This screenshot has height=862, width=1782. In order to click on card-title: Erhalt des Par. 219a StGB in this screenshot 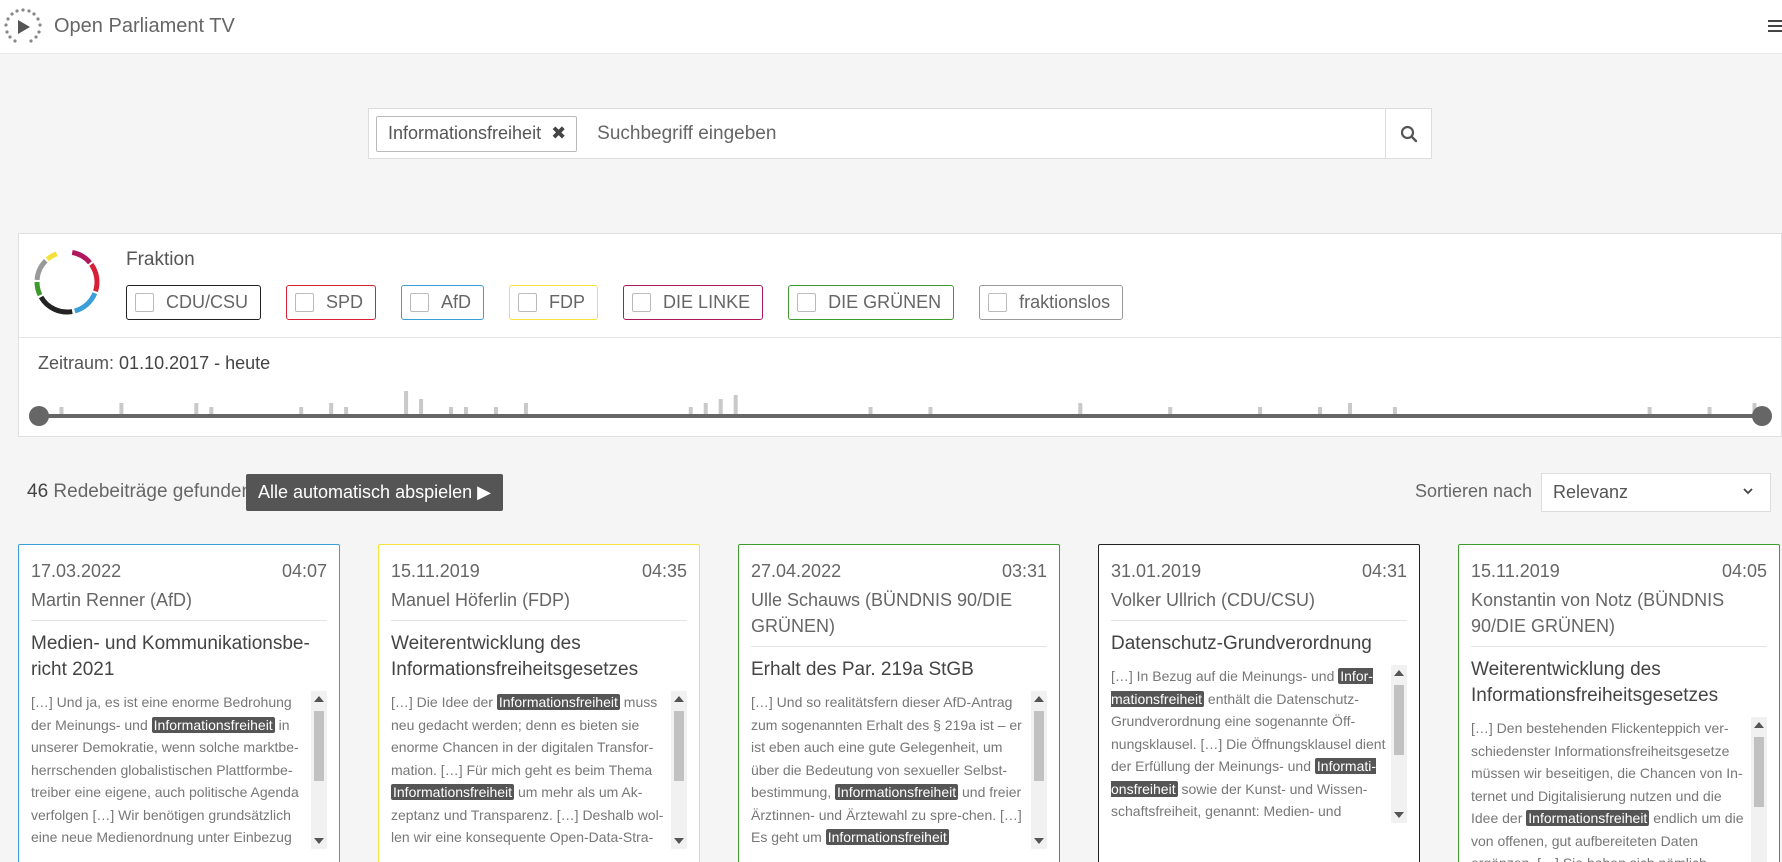, I will do `click(899, 670)`.